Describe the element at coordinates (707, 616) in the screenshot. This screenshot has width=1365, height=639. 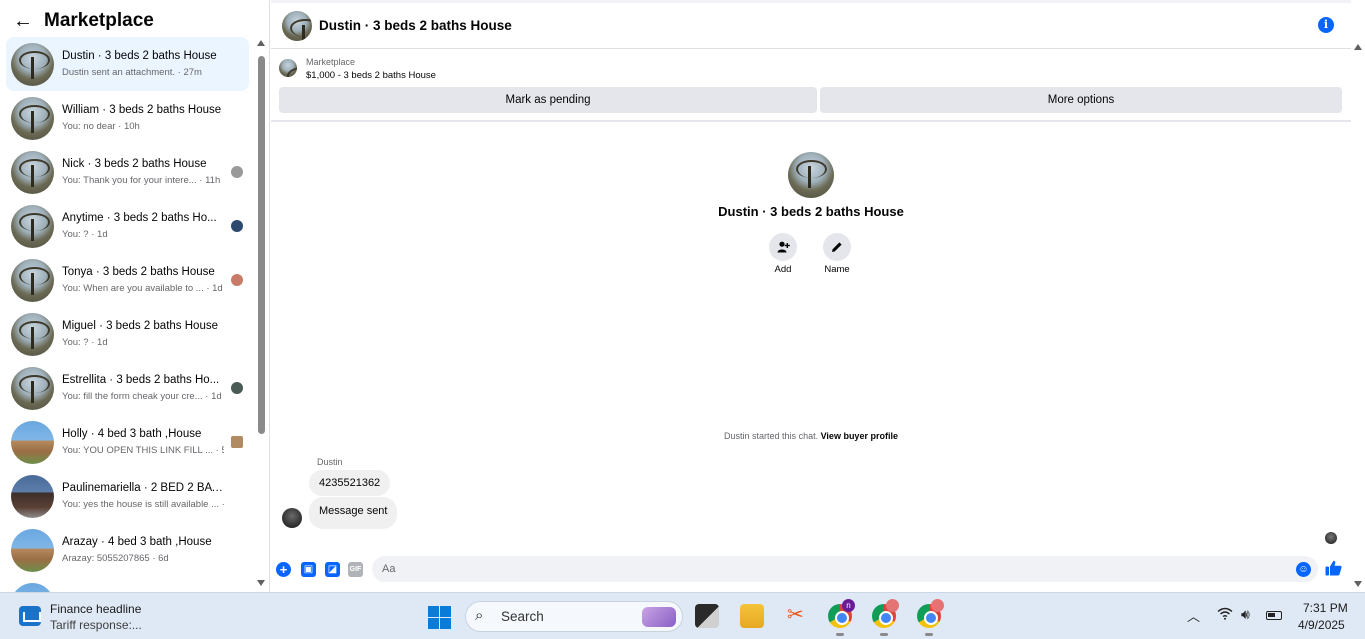
I see `task-view-icon` at that location.